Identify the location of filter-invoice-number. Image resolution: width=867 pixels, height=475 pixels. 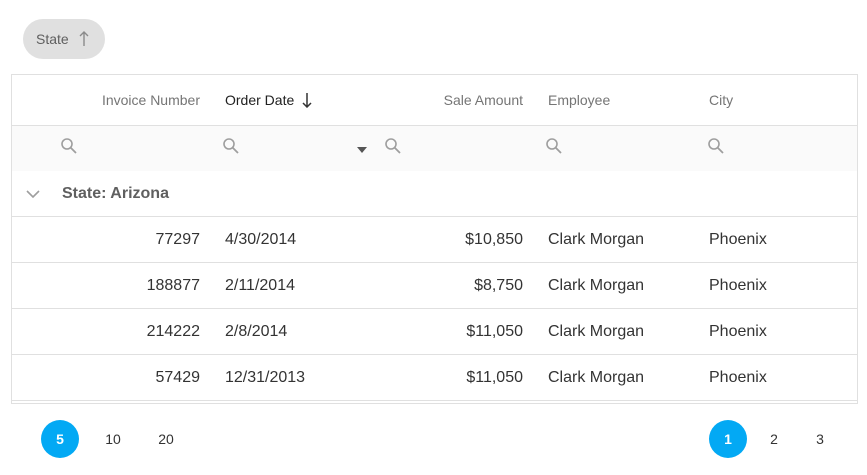
(69, 148).